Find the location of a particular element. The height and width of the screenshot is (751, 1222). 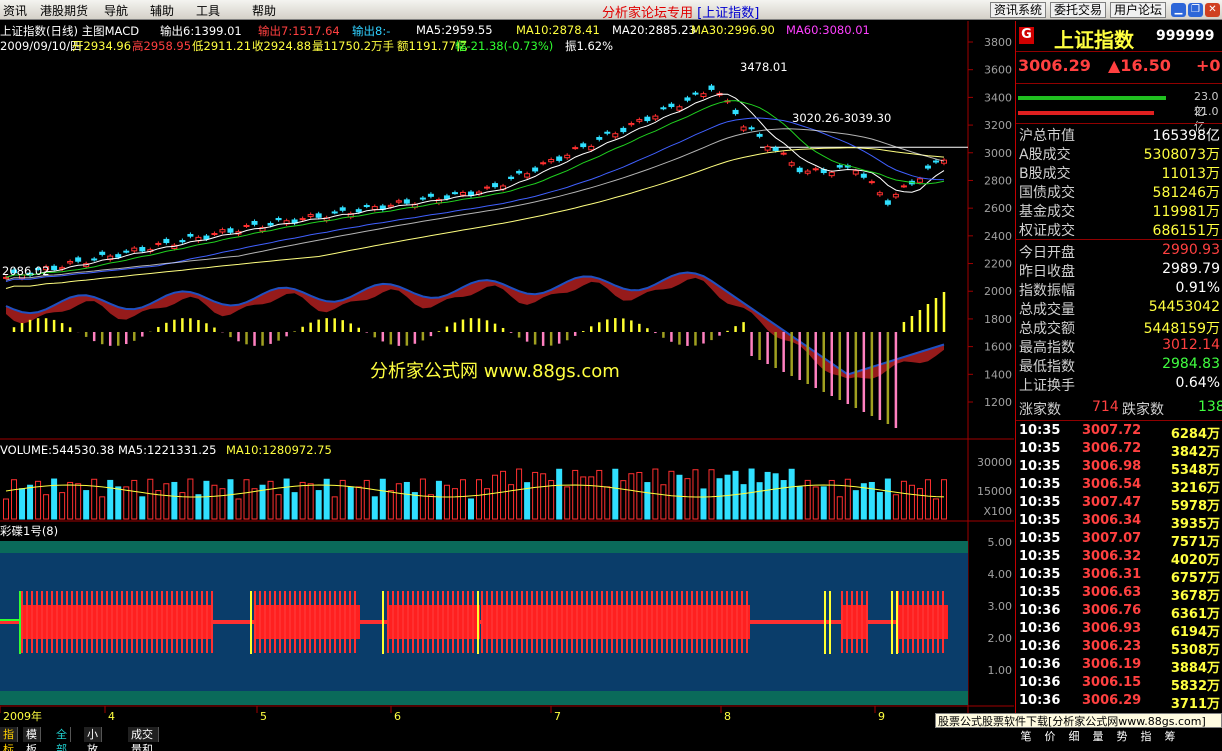

stat-value: 11013万 is located at coordinates (1190, 174).